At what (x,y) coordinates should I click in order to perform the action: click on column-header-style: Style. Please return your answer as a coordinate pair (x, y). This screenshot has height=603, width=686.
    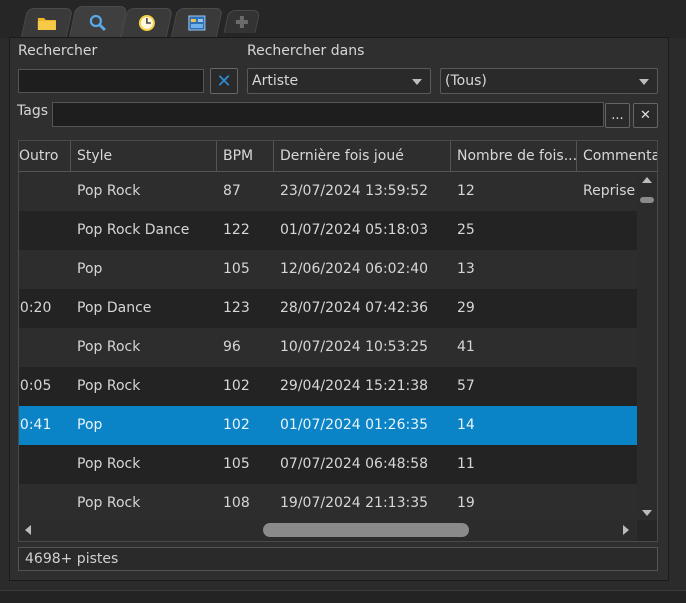
    Looking at the image, I should click on (144, 156).